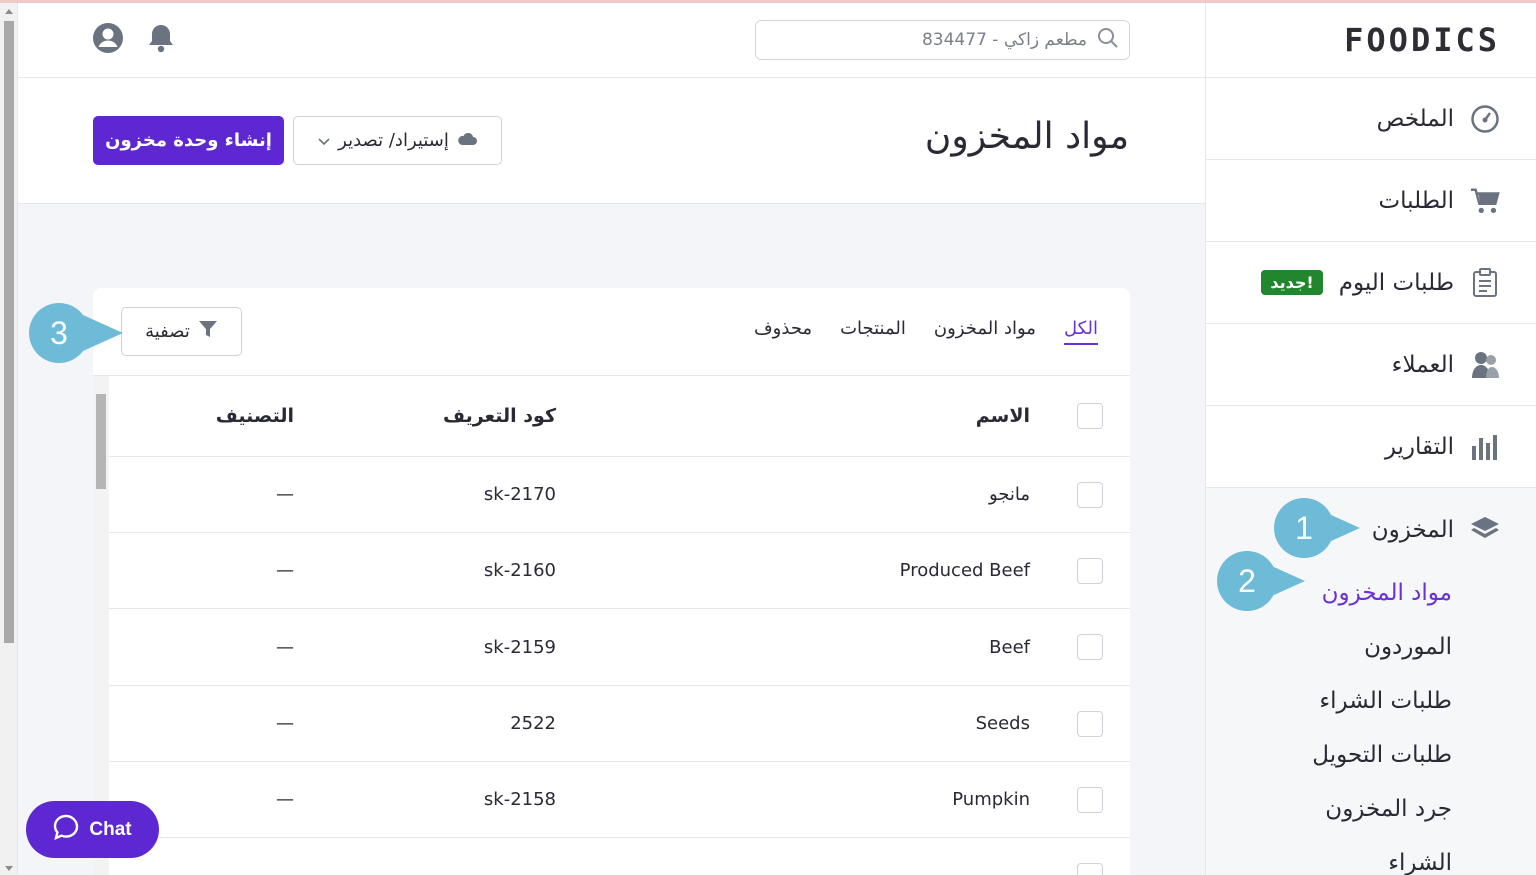 The width and height of the screenshot is (1536, 875). I want to click on column-header-category: التصنيف, so click(255, 416).